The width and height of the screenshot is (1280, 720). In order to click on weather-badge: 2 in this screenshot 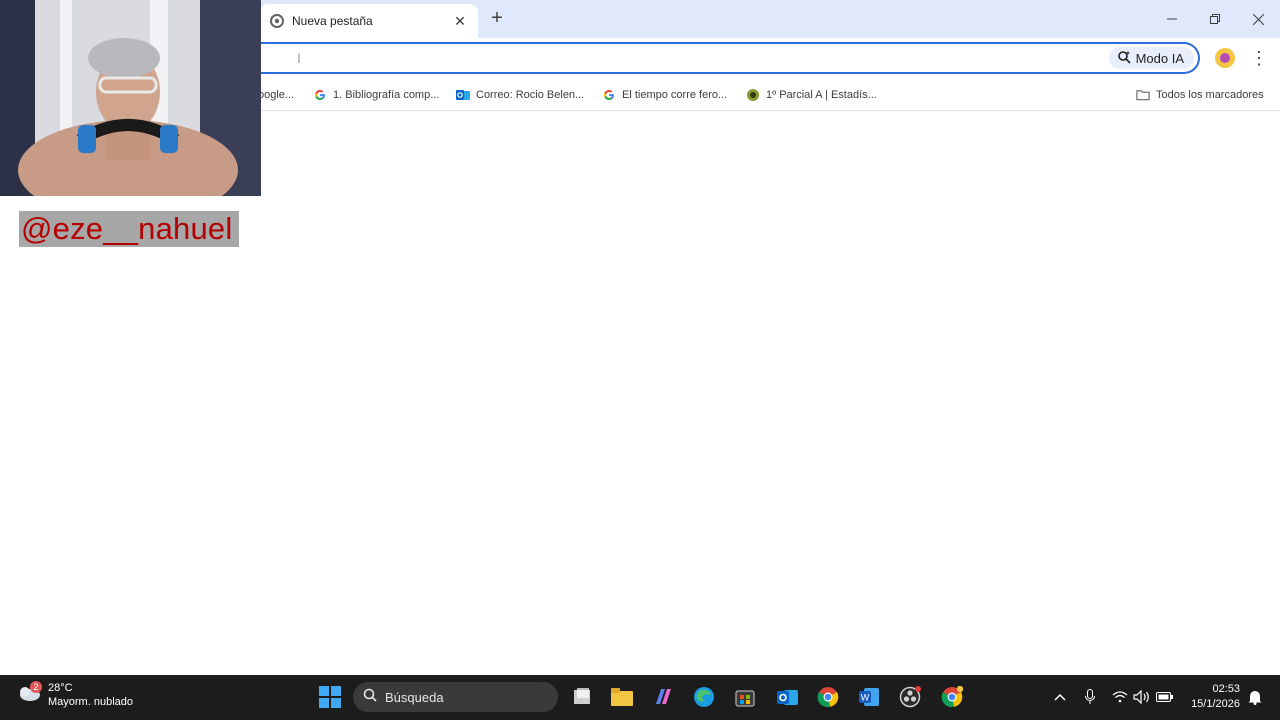, I will do `click(36, 687)`.